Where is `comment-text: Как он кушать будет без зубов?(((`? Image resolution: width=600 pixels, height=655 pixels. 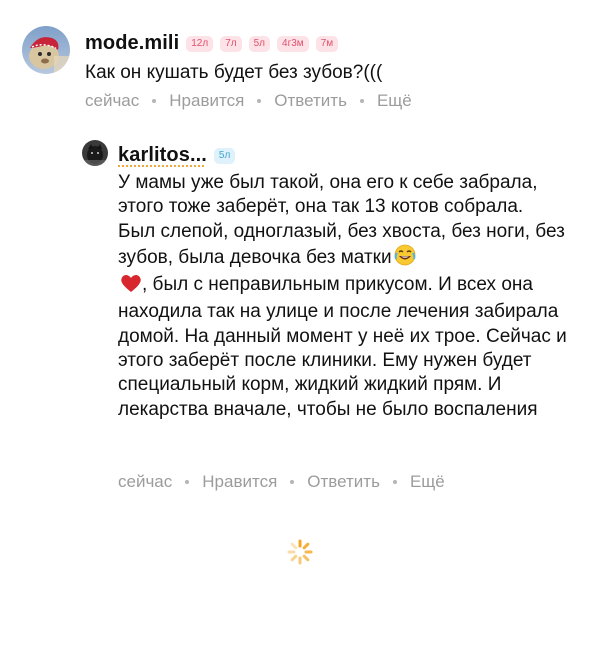 comment-text: Как он кушать будет без зубов?((( is located at coordinates (330, 73).